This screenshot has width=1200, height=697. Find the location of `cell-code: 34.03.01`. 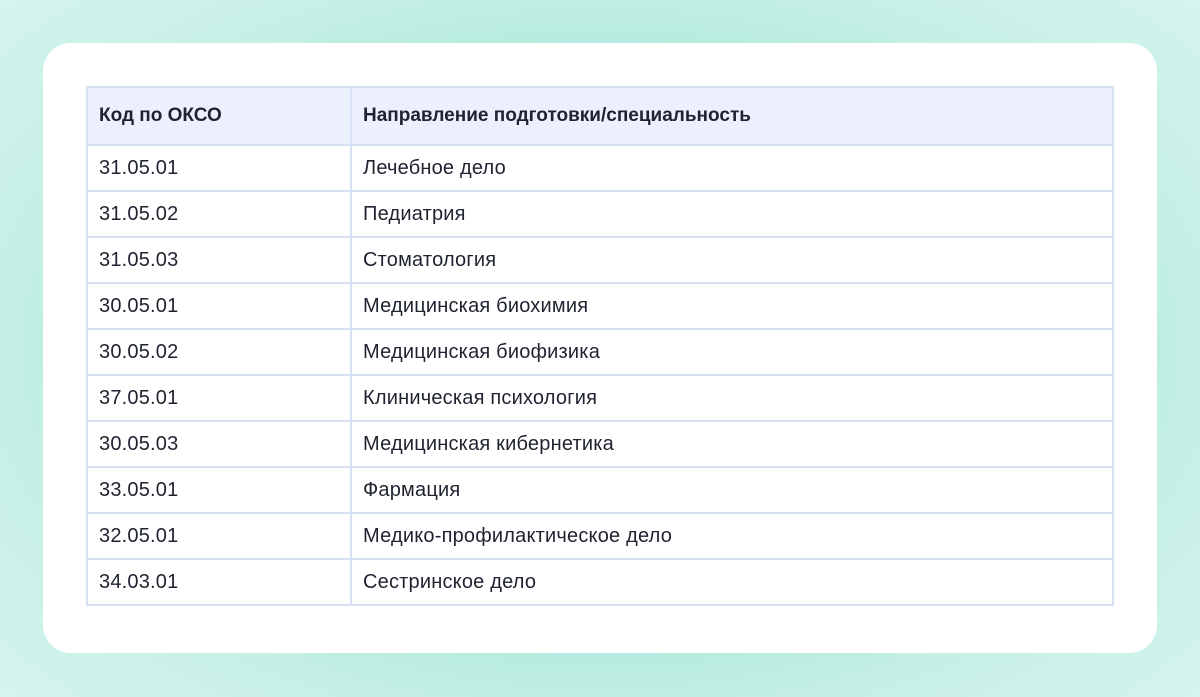

cell-code: 34.03.01 is located at coordinates (219, 582).